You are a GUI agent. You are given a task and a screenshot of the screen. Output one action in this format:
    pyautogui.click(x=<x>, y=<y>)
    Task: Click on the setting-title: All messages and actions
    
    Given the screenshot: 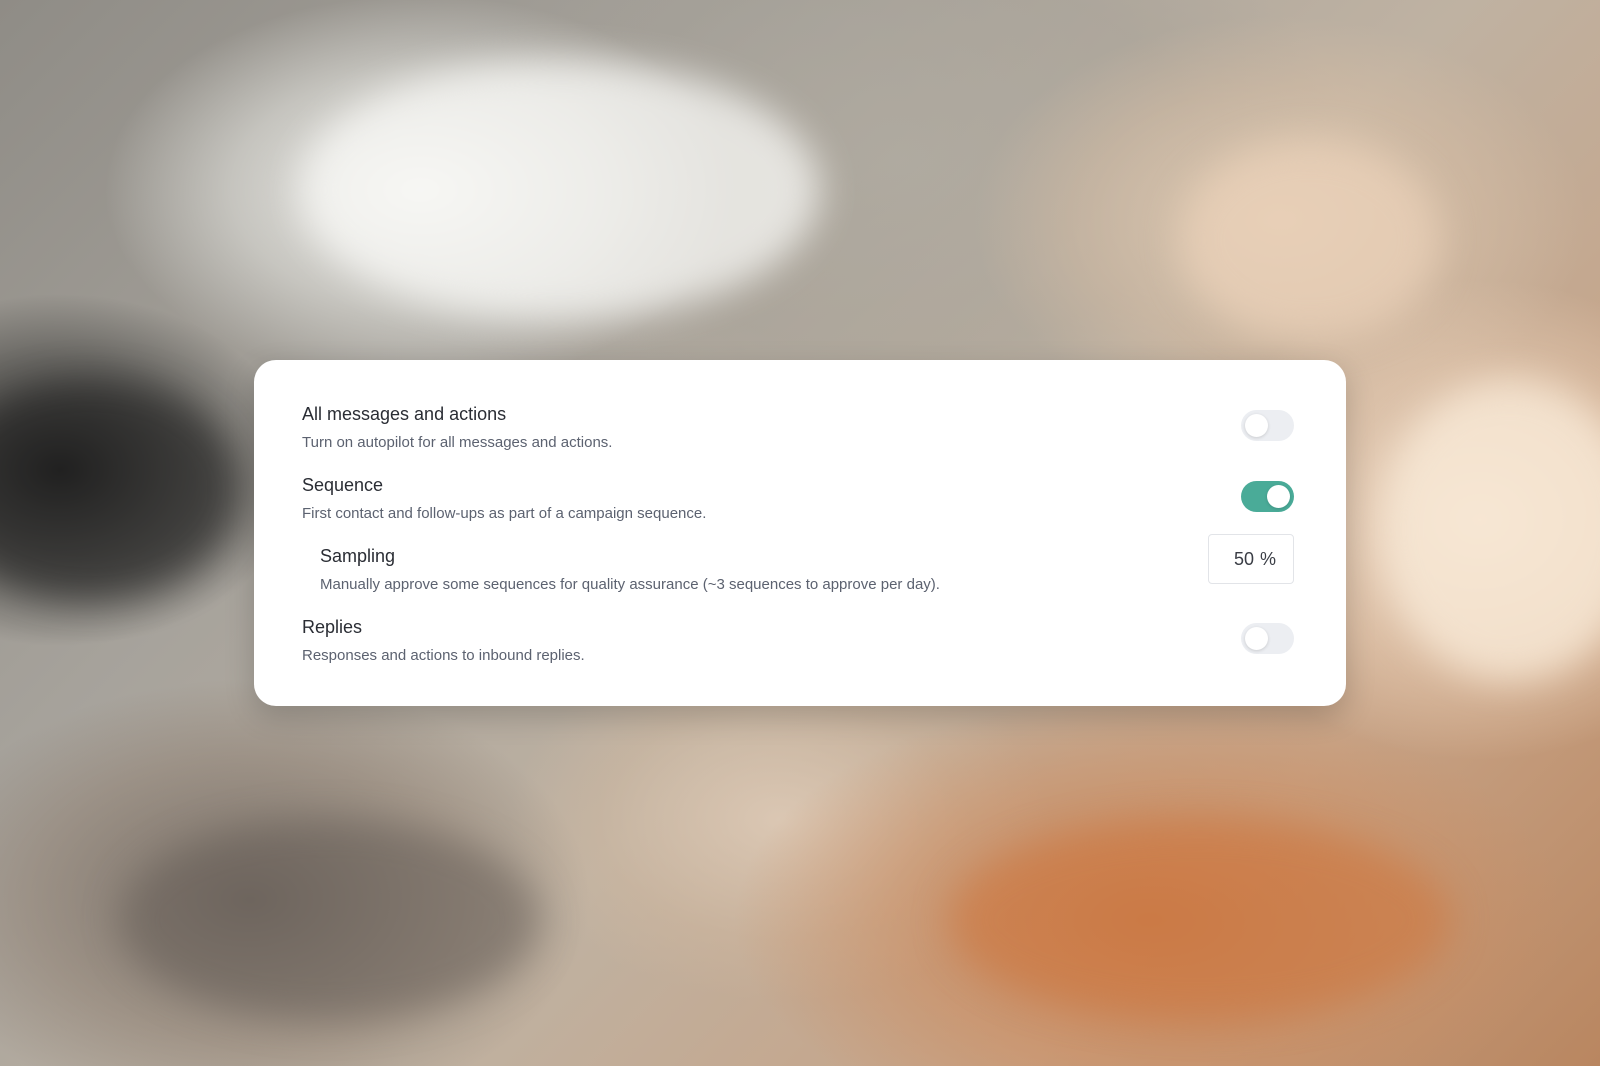 What is the action you would take?
    pyautogui.click(x=404, y=414)
    